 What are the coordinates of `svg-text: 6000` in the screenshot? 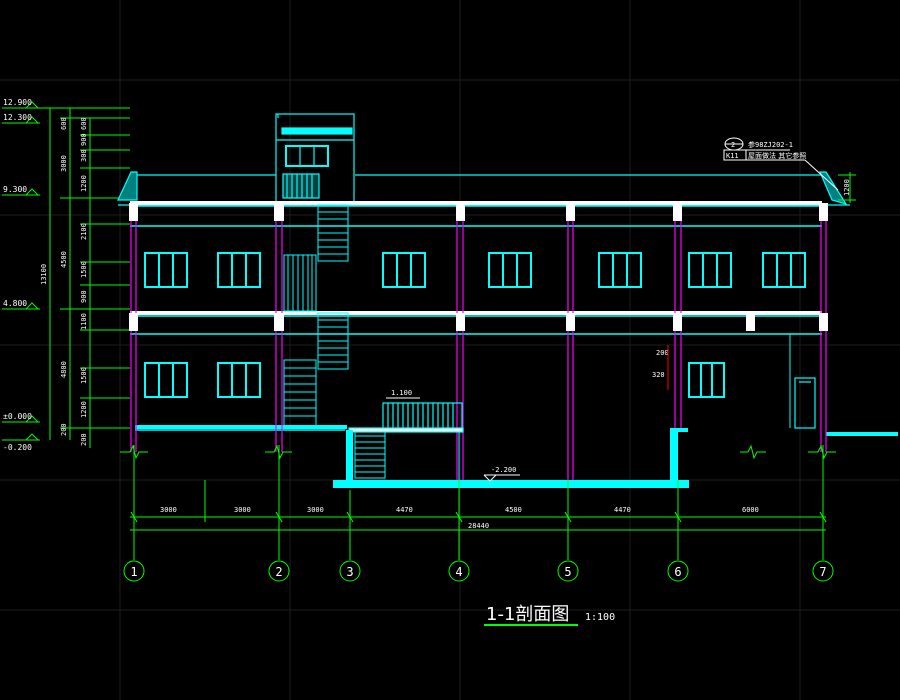 It's located at (750, 510).